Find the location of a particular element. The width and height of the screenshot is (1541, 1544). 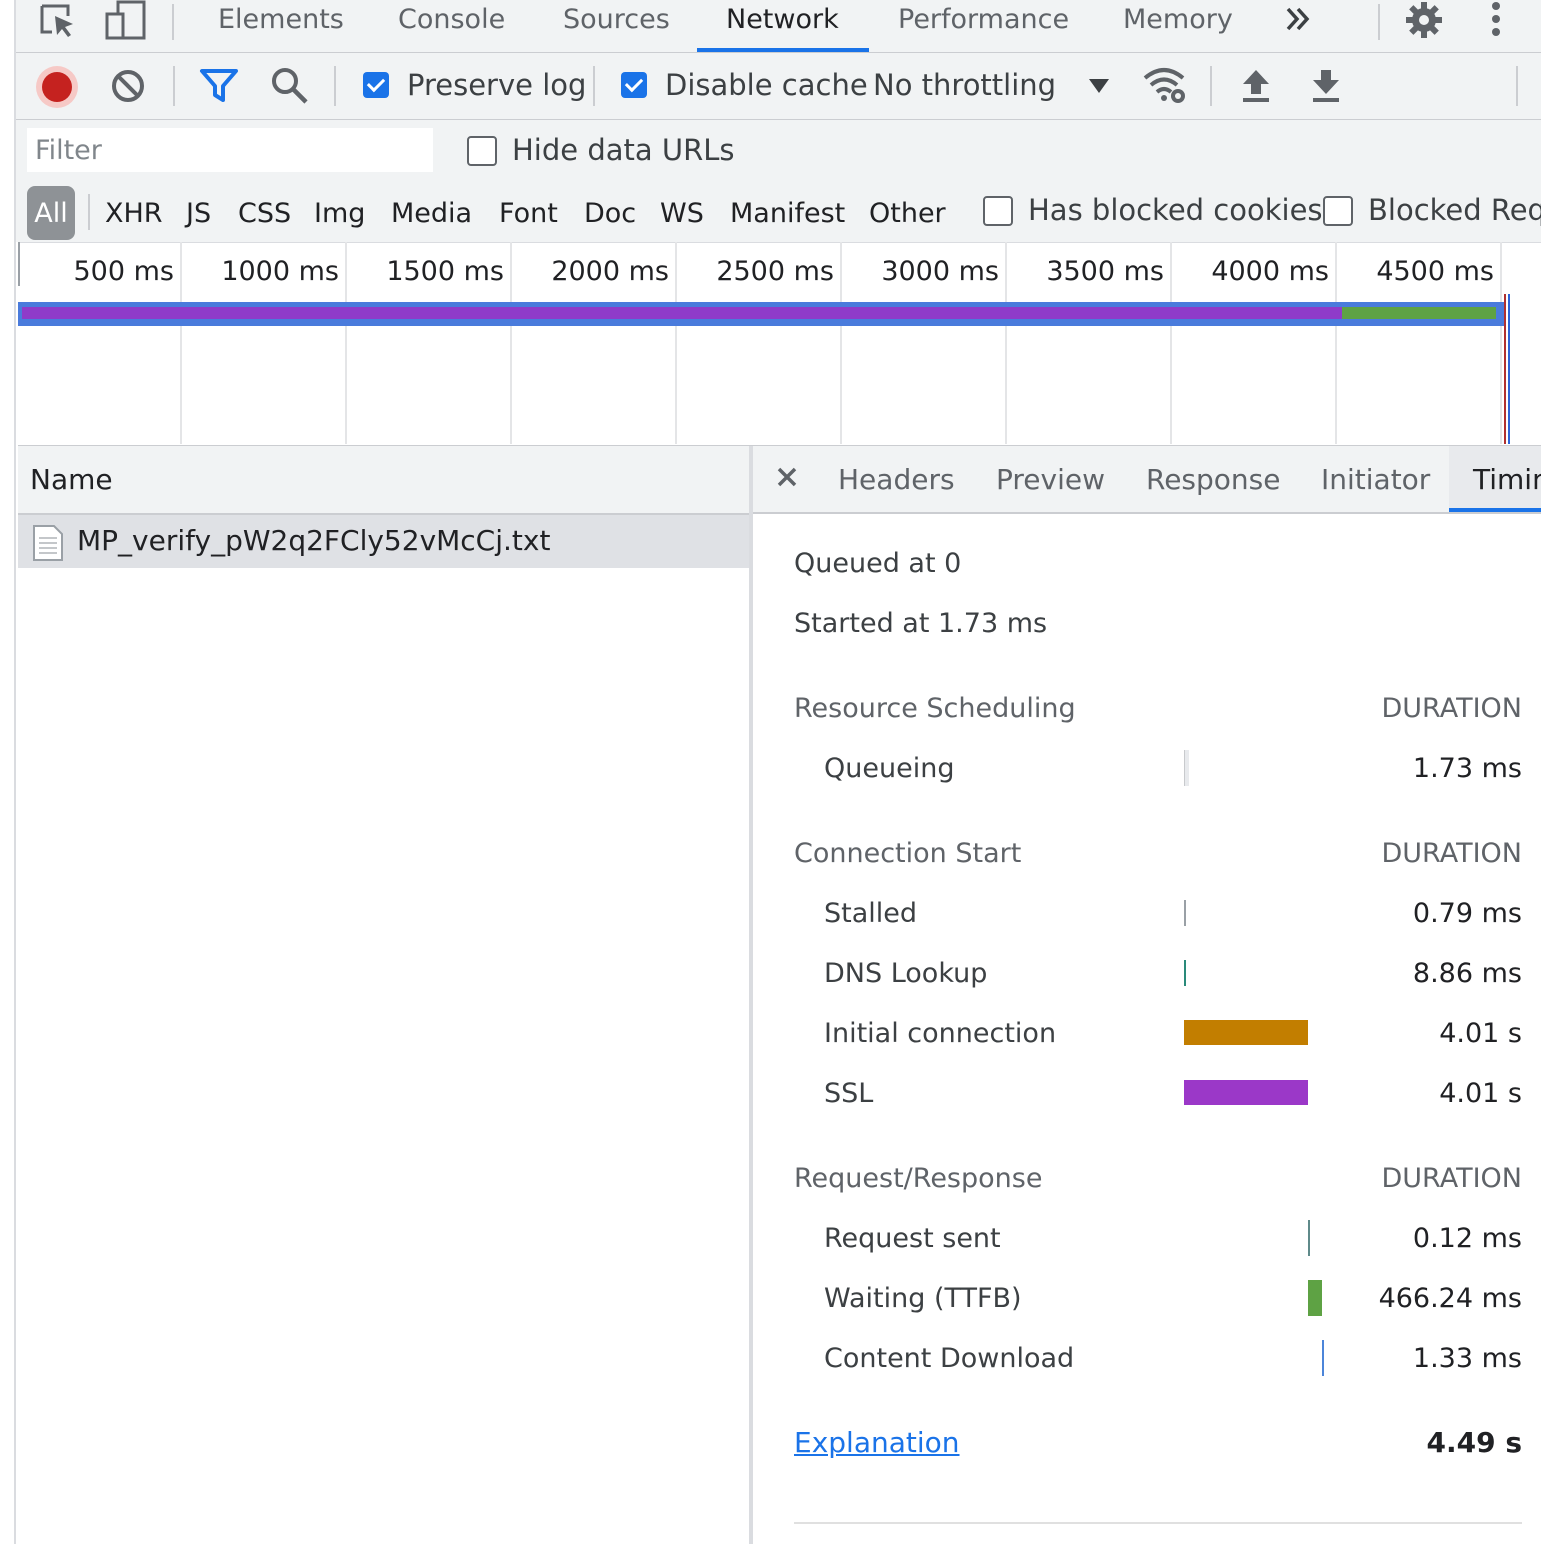

tabbar-separator-right is located at coordinates (1379, 22).